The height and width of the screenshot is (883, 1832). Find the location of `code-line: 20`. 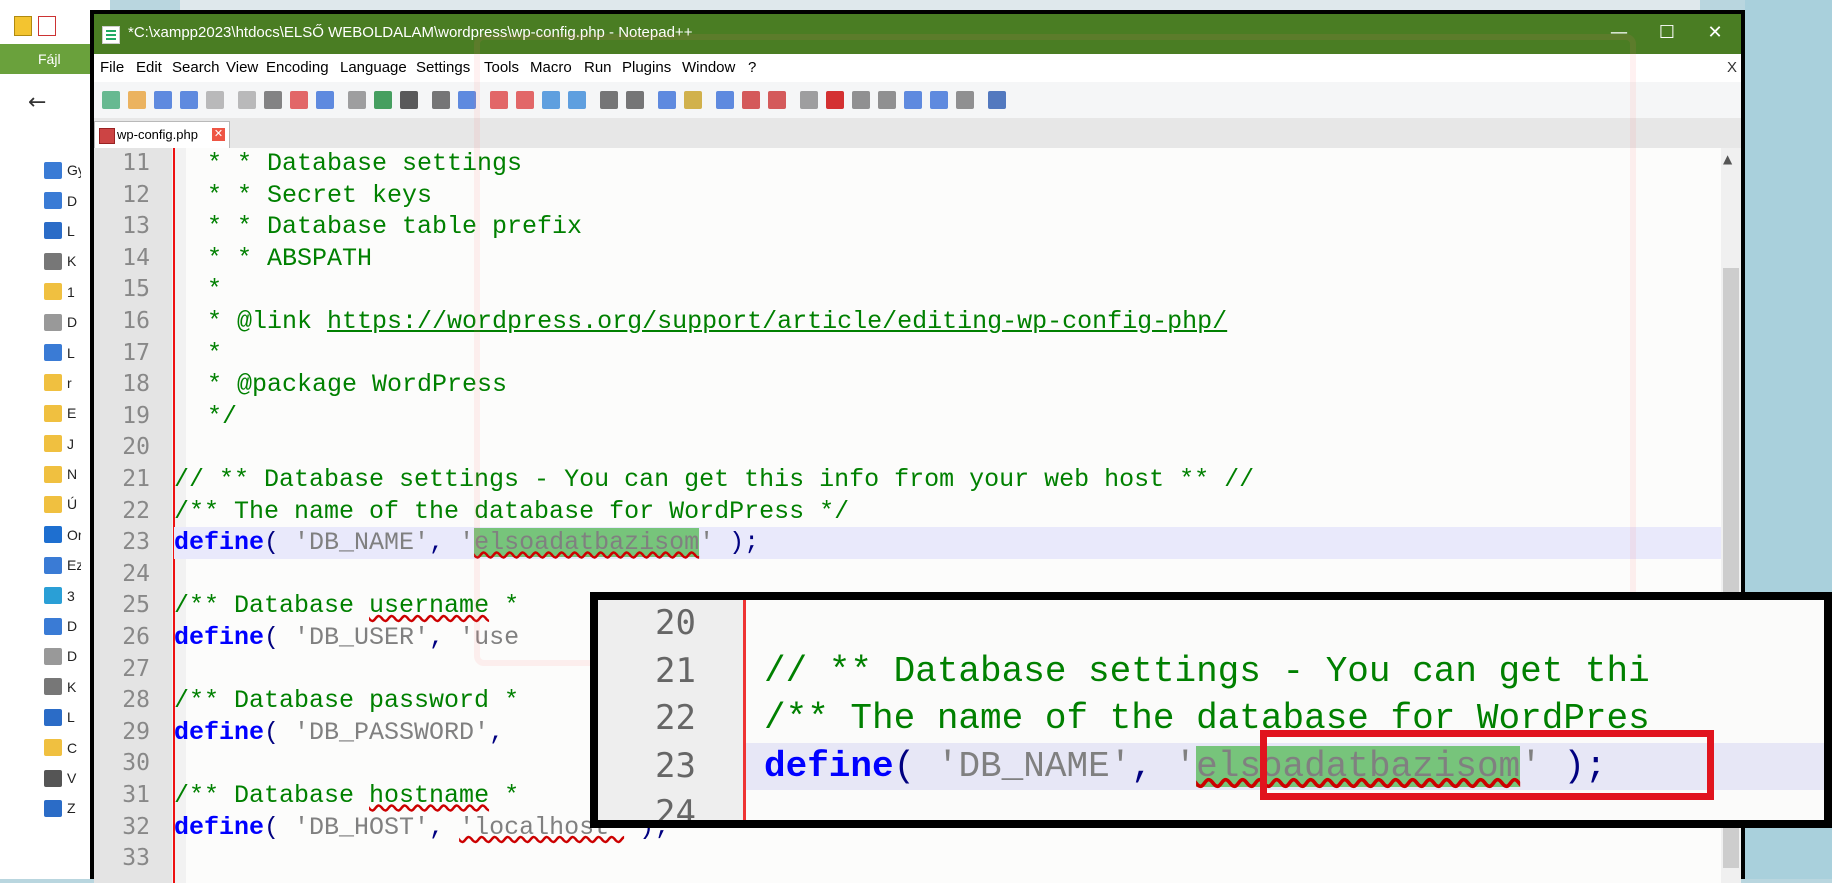

code-line: 20 is located at coordinates (917, 448).